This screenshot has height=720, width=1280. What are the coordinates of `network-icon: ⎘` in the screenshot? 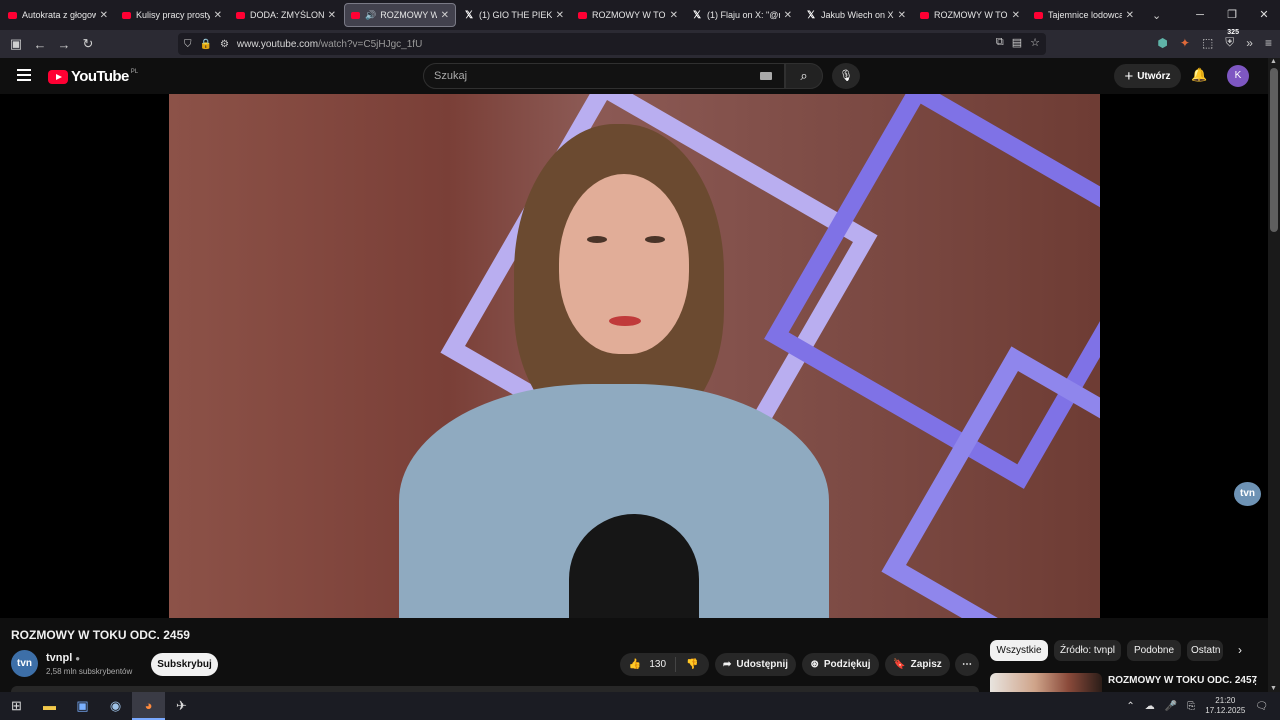 It's located at (1191, 706).